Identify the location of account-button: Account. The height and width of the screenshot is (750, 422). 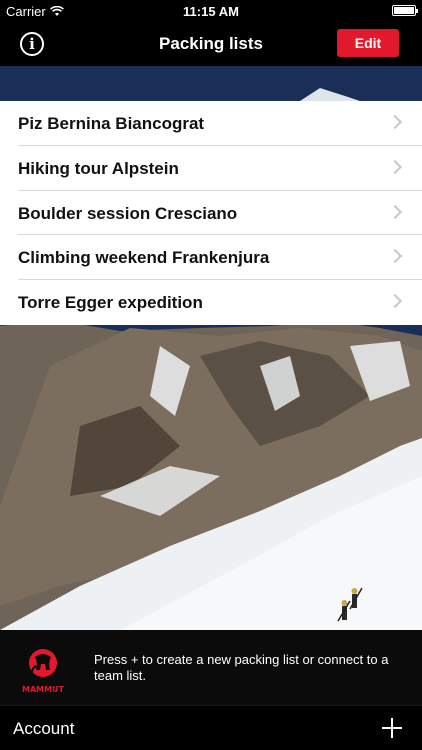
(43, 729).